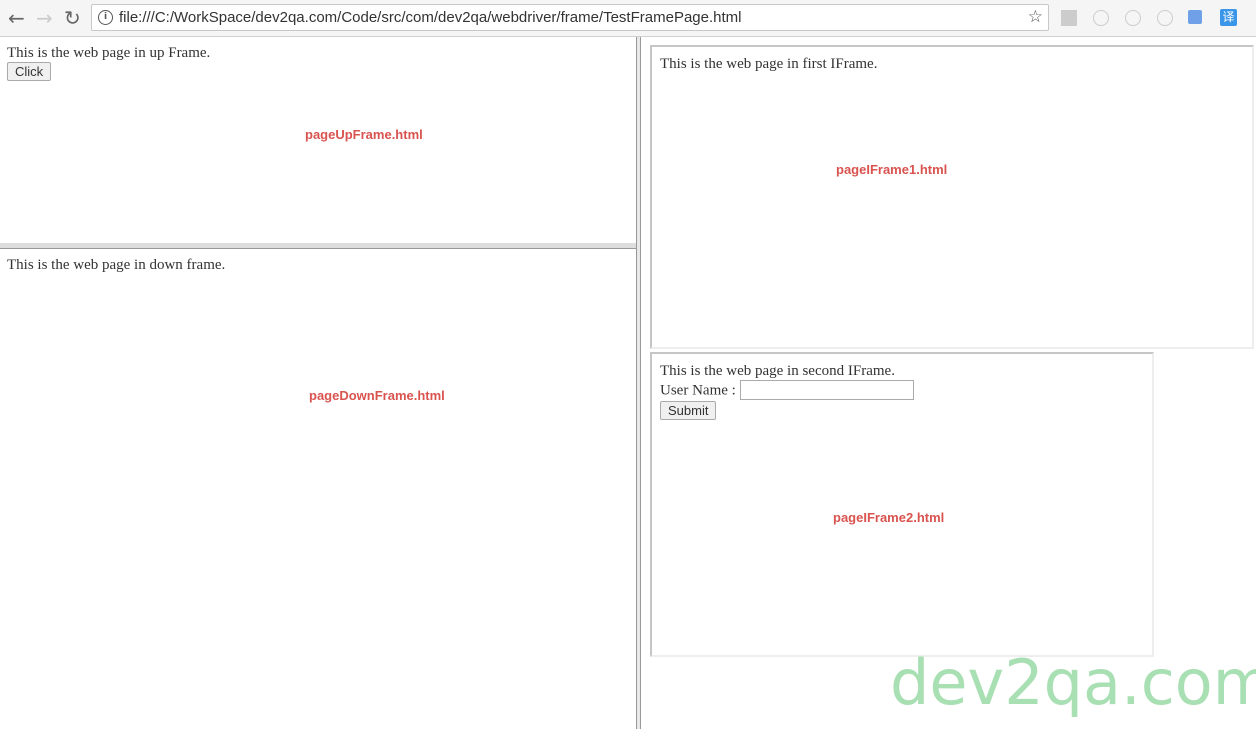 Image resolution: width=1256 pixels, height=729 pixels. What do you see at coordinates (1073, 682) in the screenshot?
I see `watermark: dev2qa.com` at bounding box center [1073, 682].